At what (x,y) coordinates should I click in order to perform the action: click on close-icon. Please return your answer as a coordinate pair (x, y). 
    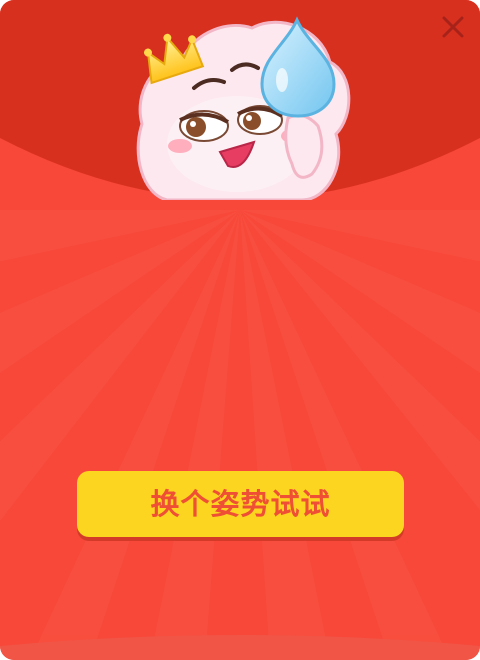
    Looking at the image, I should click on (453, 27).